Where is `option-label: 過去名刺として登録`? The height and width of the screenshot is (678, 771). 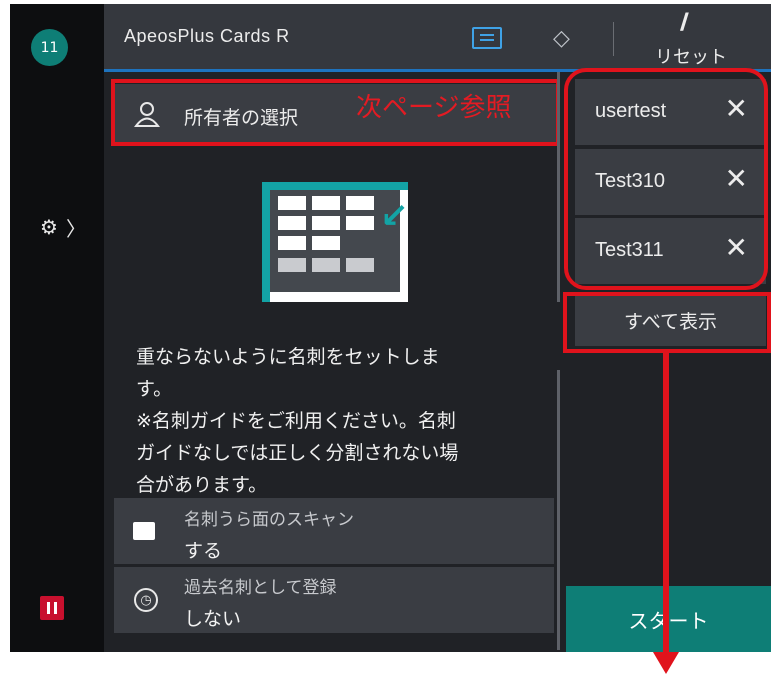 option-label: 過去名刺として登録 is located at coordinates (260, 588).